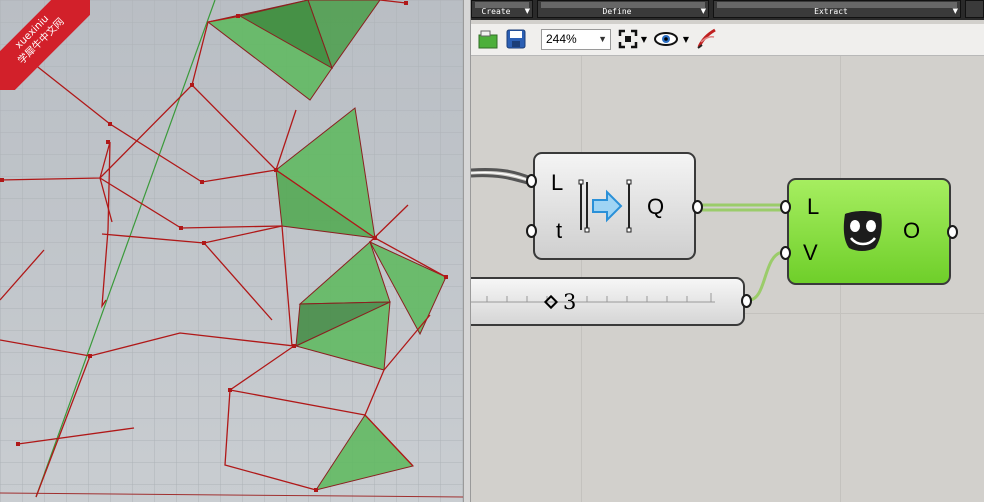 The image size is (984, 502). Describe the element at coordinates (863, 233) in the screenshot. I see `smiley-mask-icon` at that location.